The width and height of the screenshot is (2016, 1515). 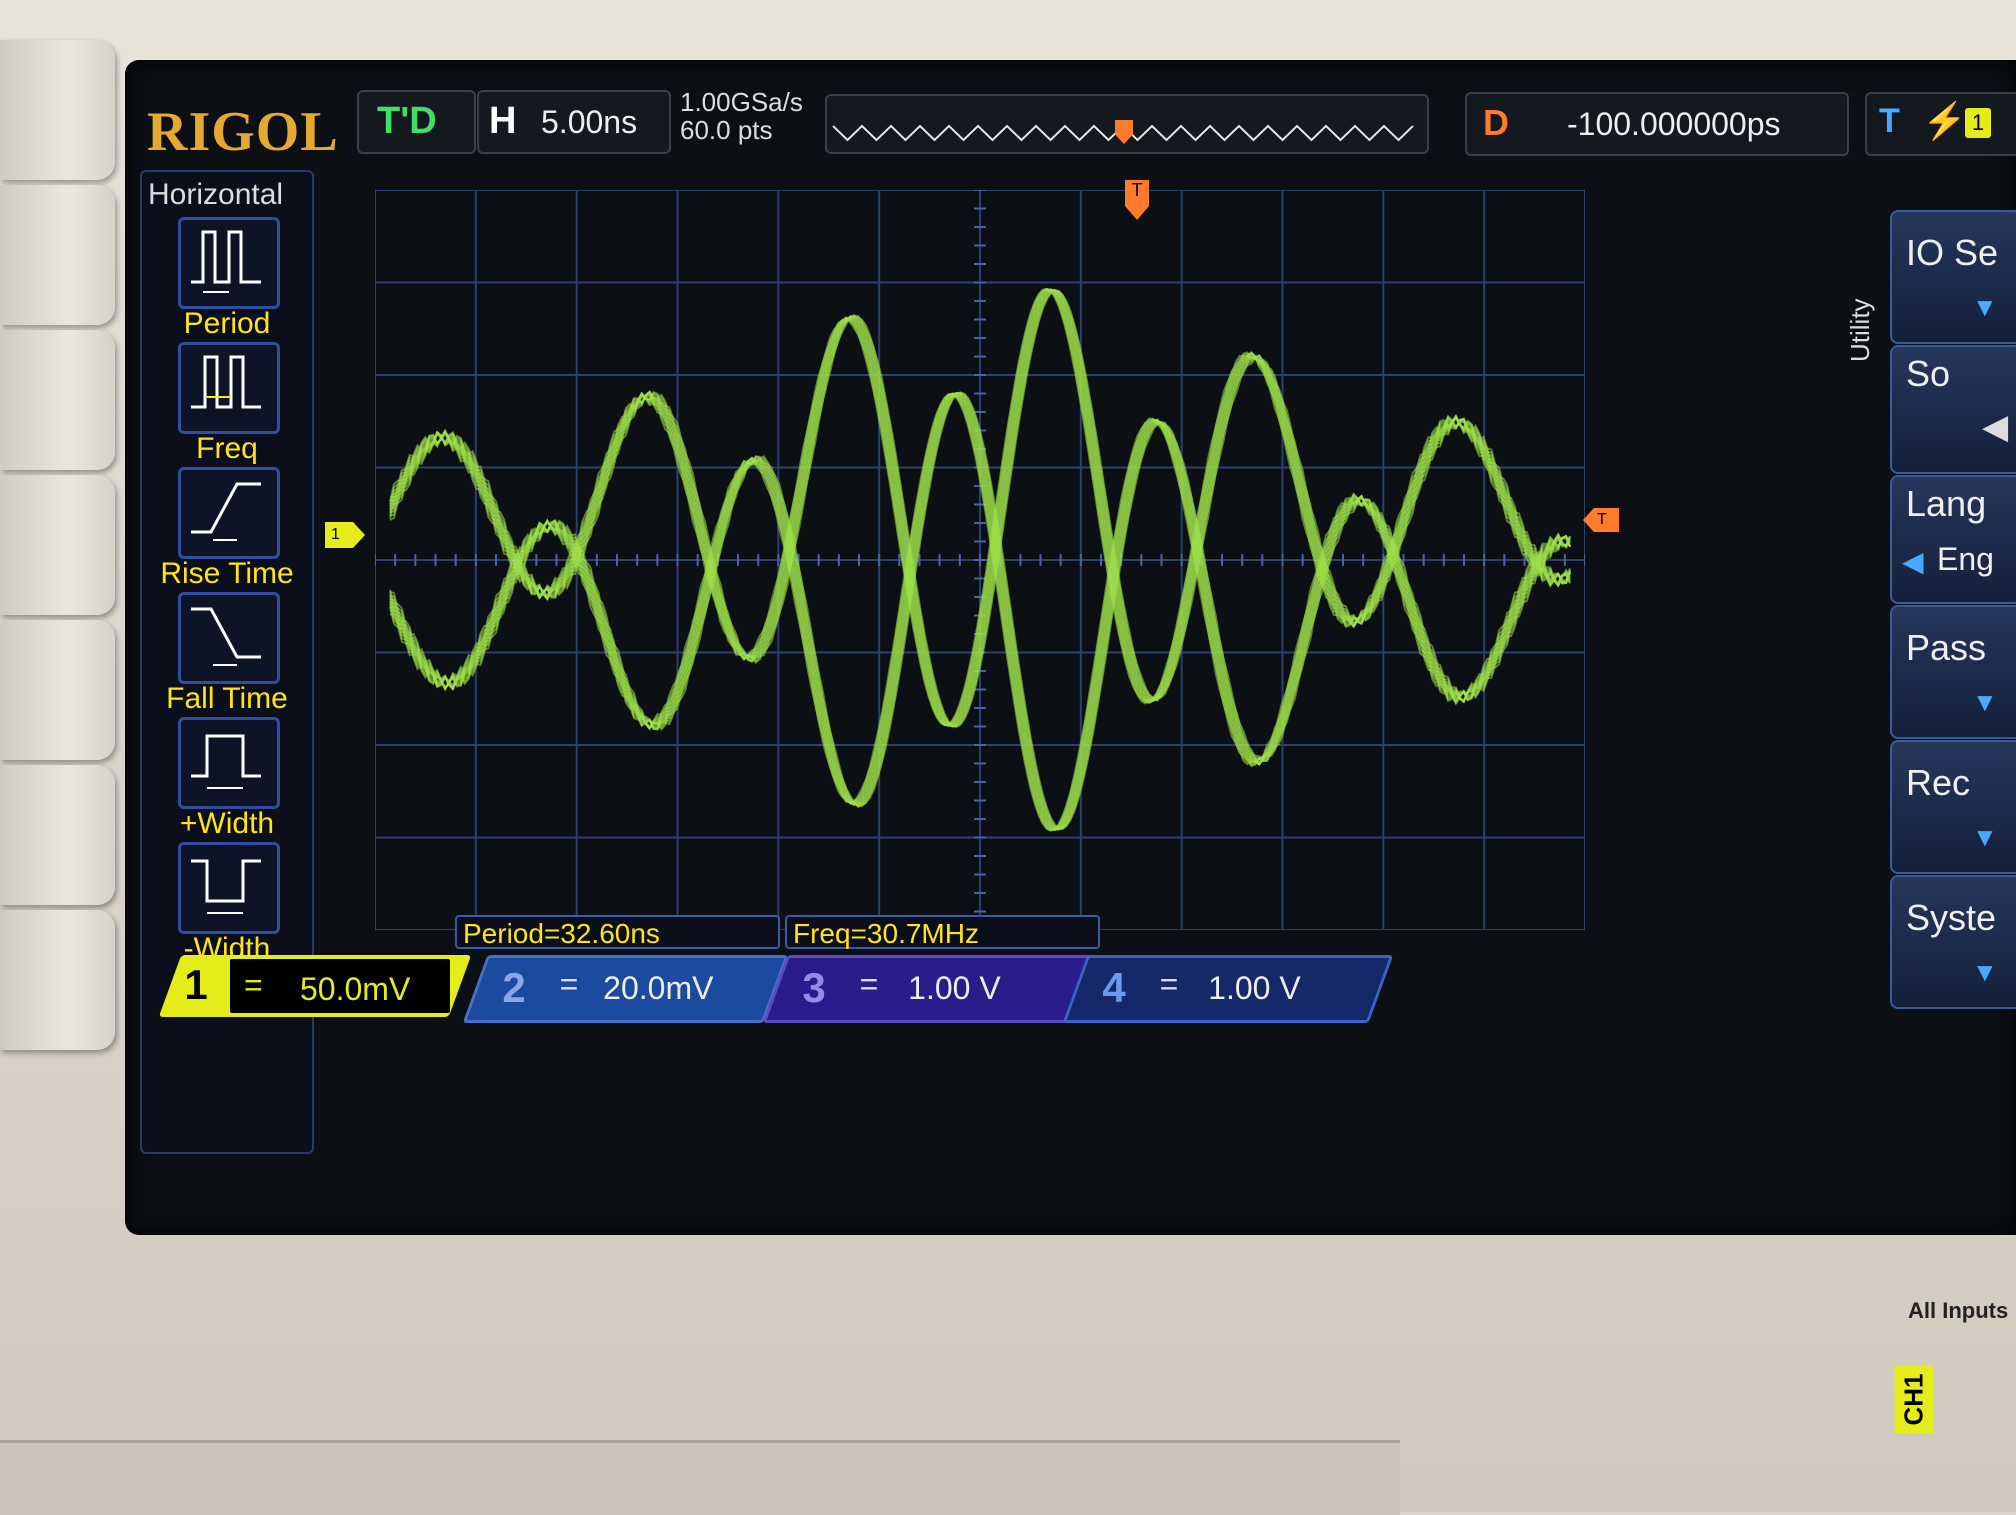 I want to click on all-inputs-label: All Inputs, so click(x=1958, y=1310).